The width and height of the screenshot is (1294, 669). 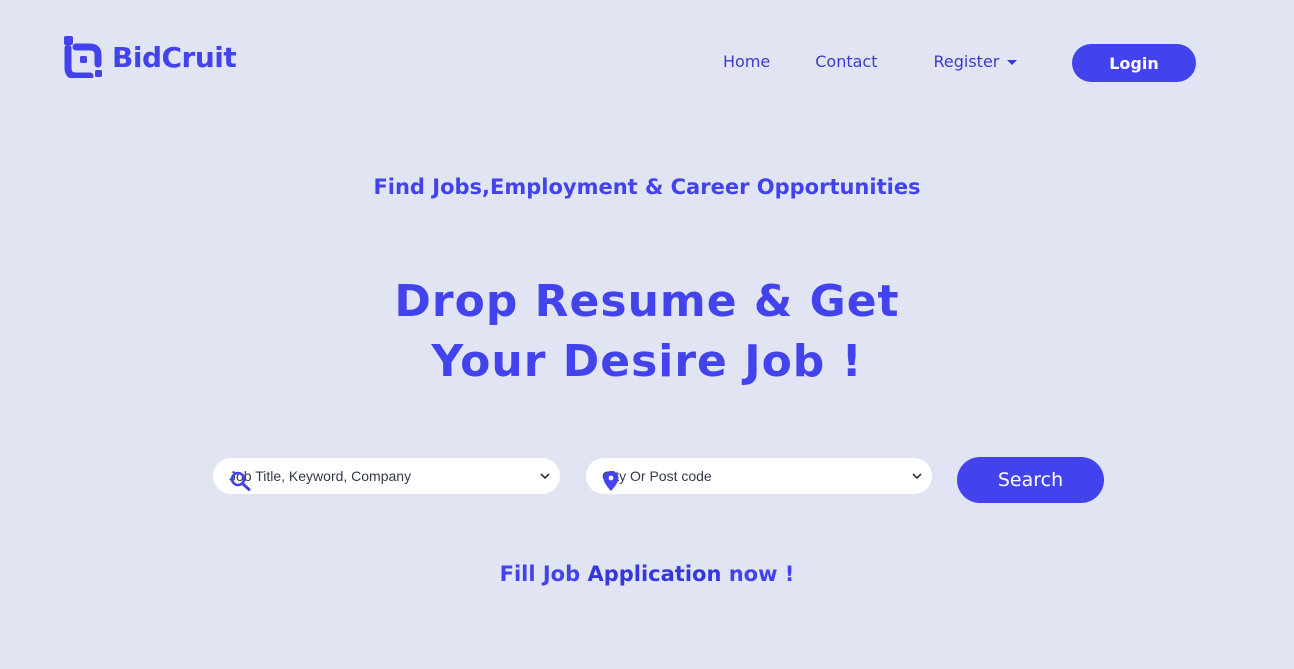 What do you see at coordinates (1134, 63) in the screenshot?
I see `login-button: Login` at bounding box center [1134, 63].